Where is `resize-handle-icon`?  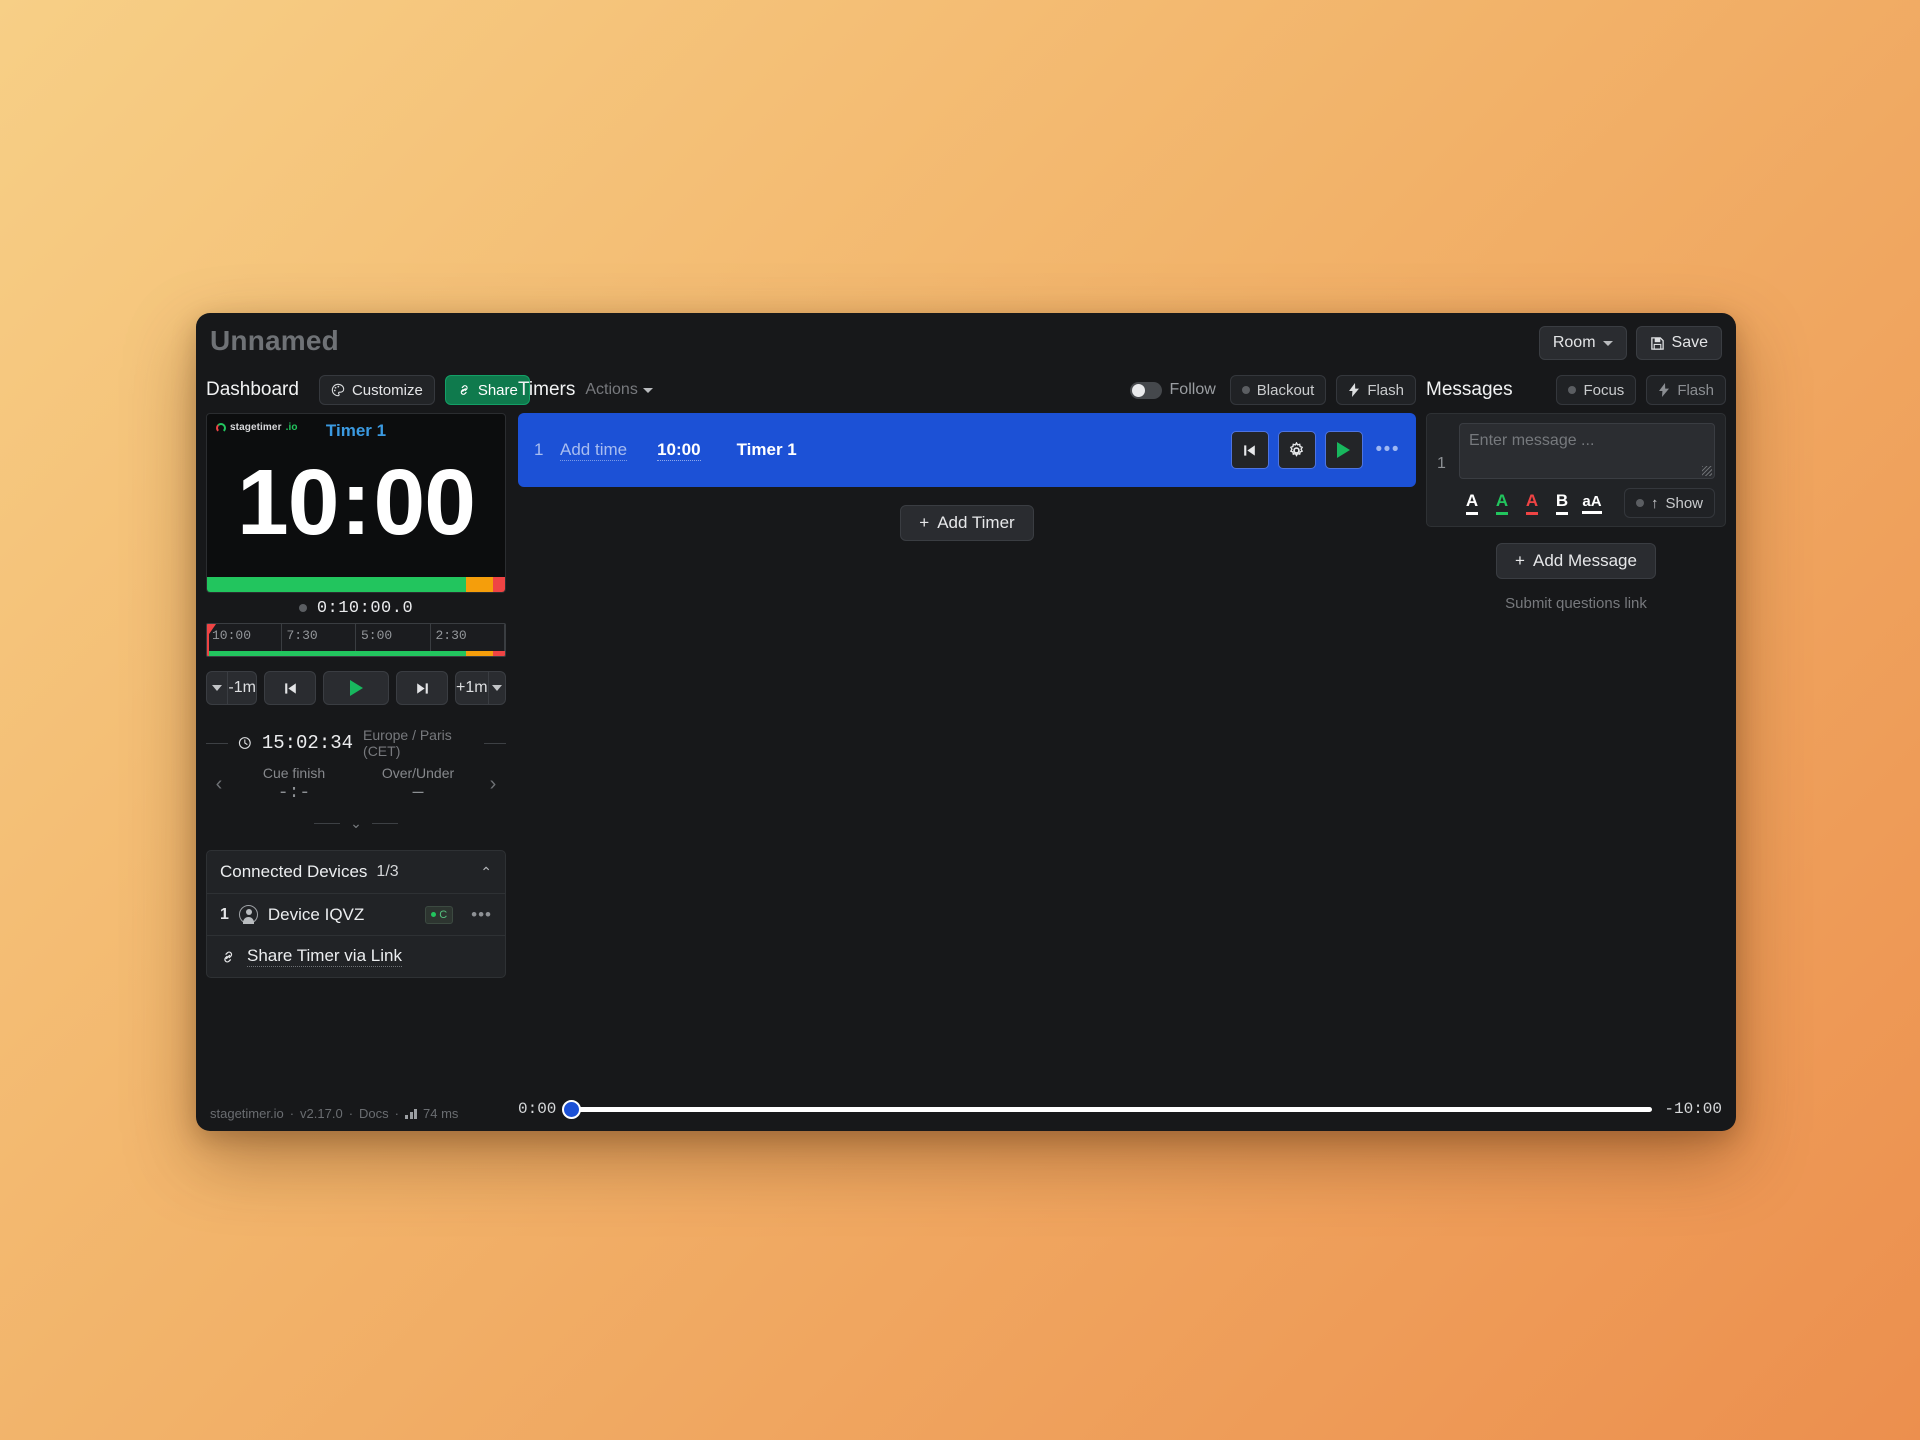 resize-handle-icon is located at coordinates (1707, 471).